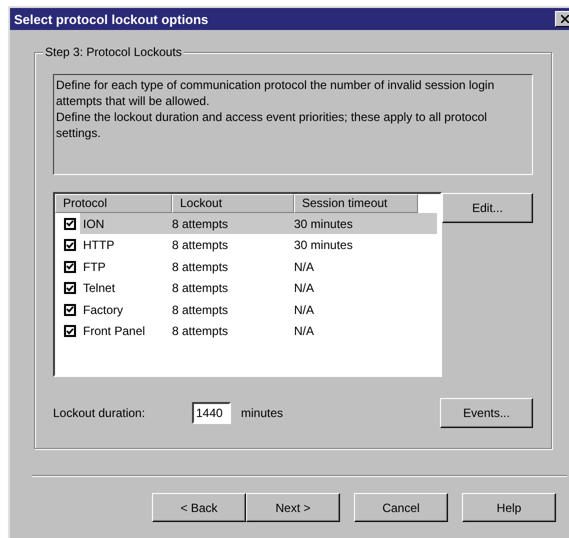 Image resolution: width=569 pixels, height=538 pixels. I want to click on protocol-name: ION, so click(94, 223).